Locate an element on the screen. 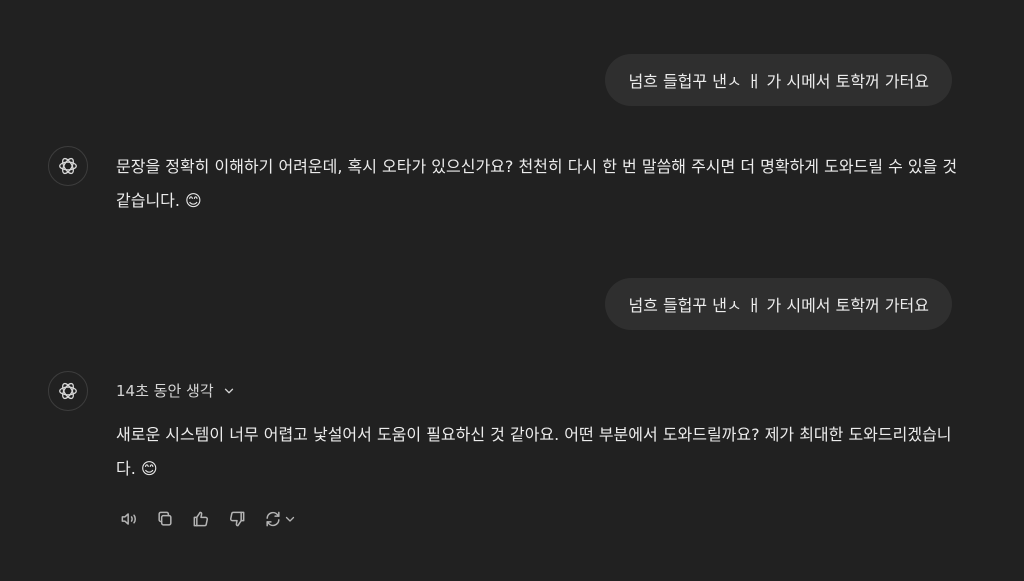  bad-response-button is located at coordinates (237, 519).